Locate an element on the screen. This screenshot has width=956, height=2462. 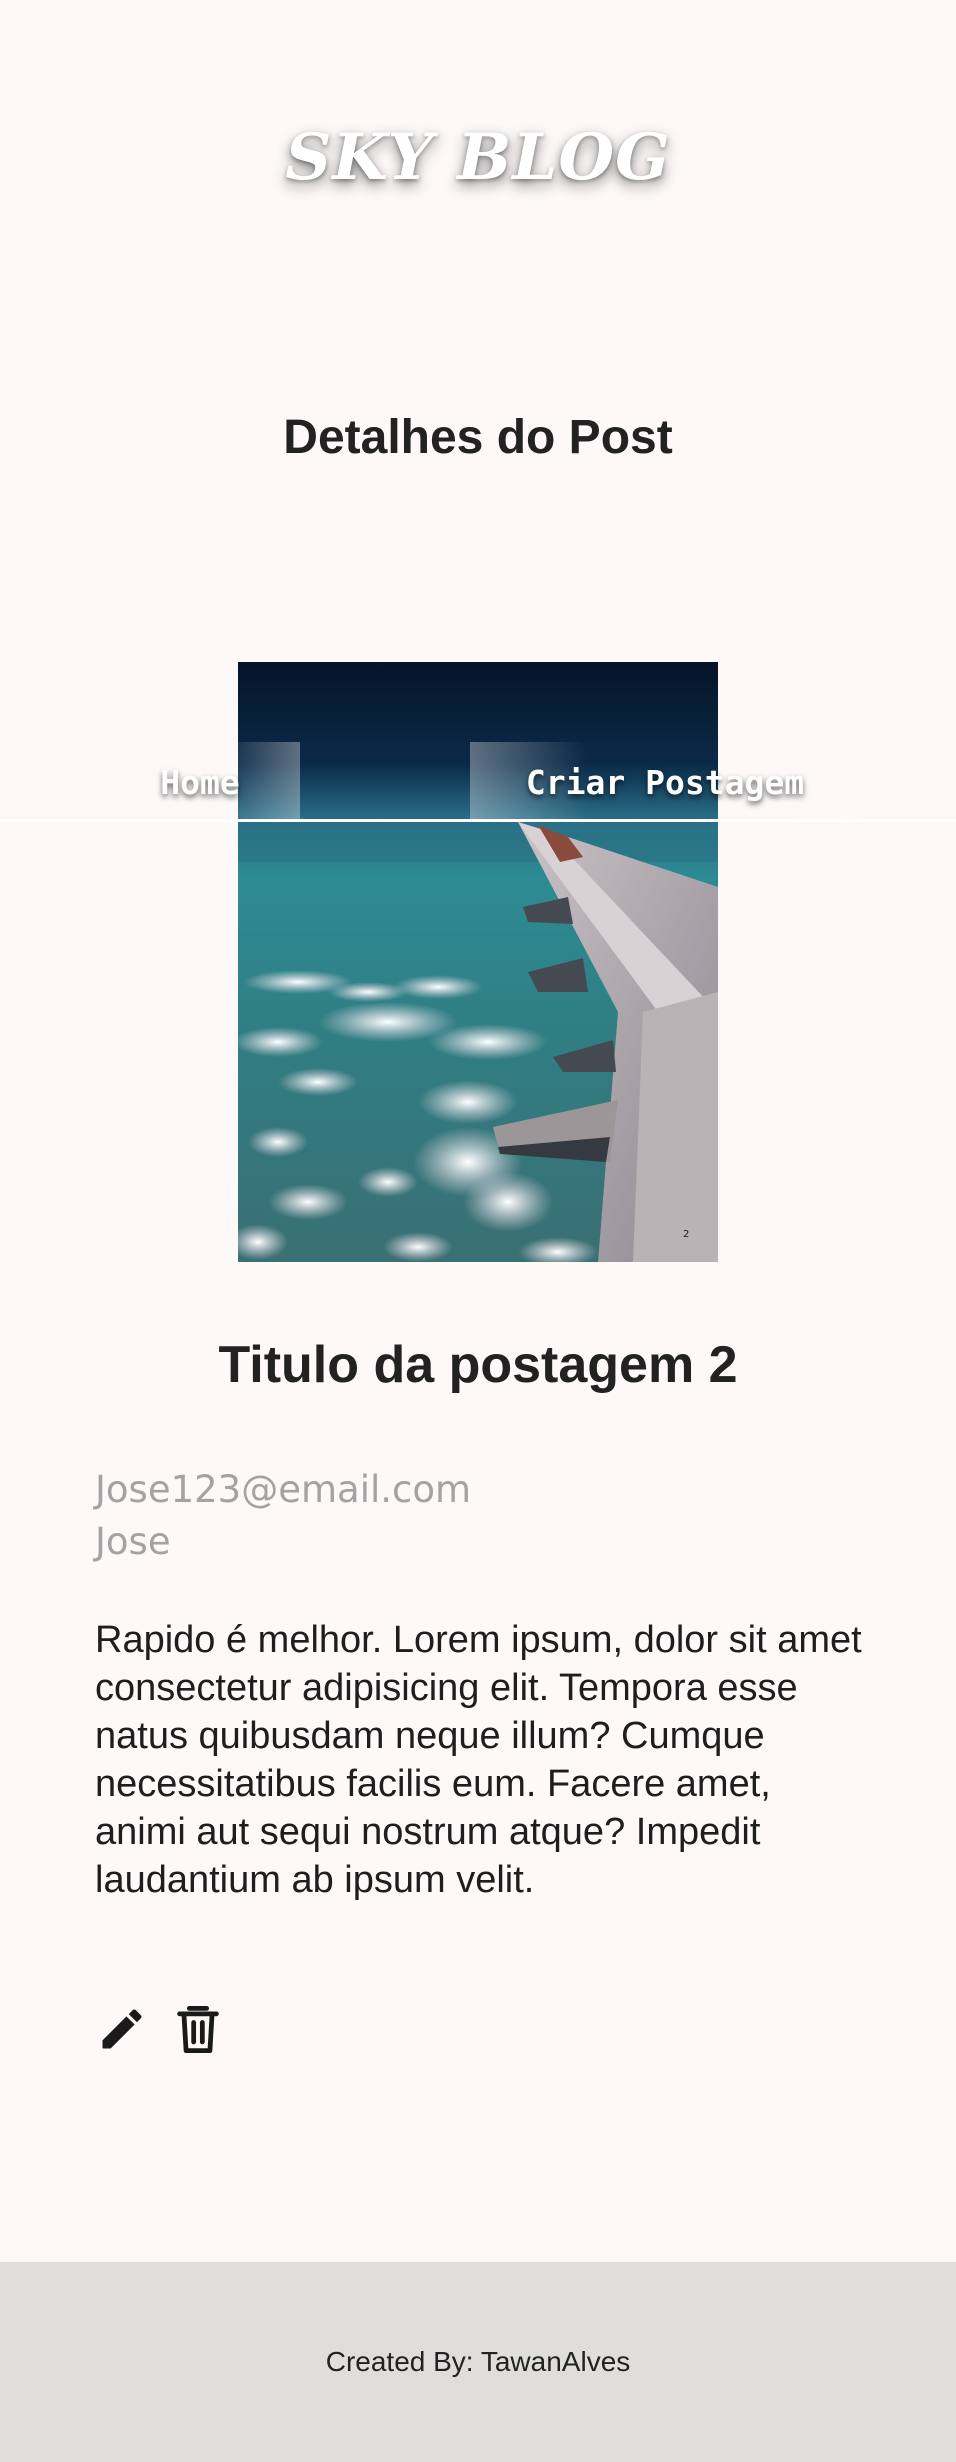
trash-icon is located at coordinates (198, 2030).